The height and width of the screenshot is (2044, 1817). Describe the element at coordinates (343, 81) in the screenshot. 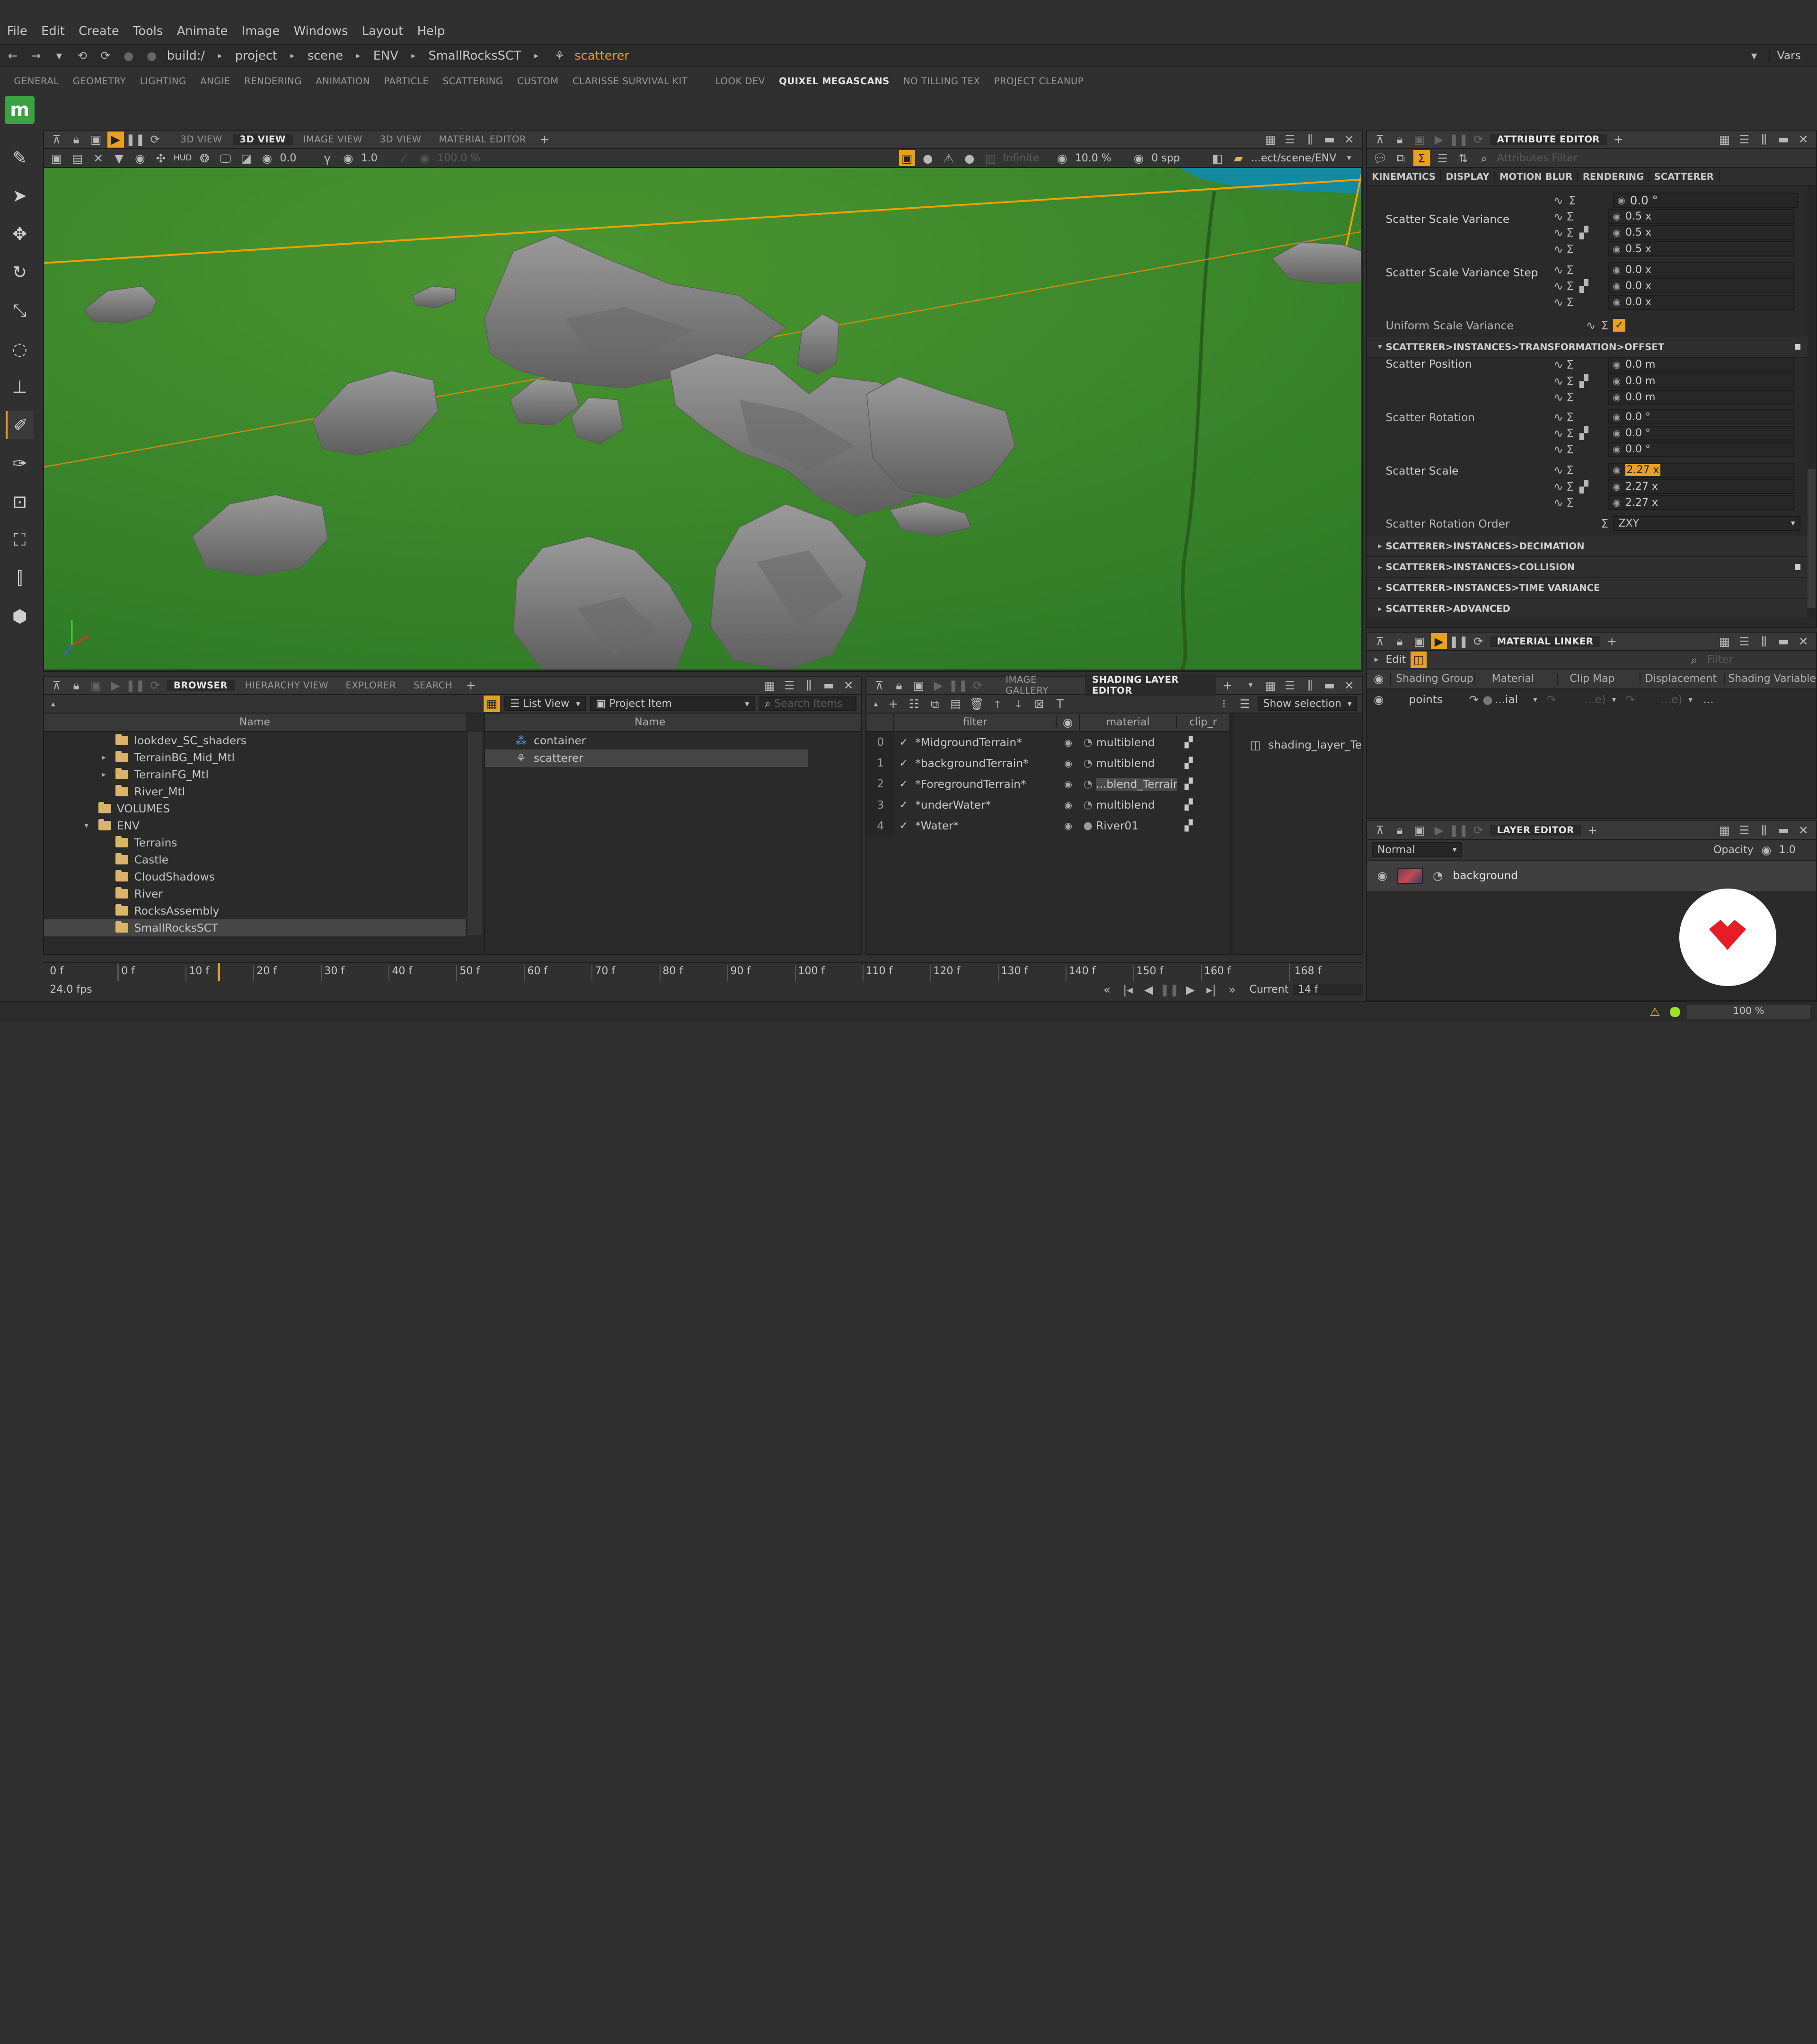

I see `shelf-tab-animation: ANIMATION` at that location.